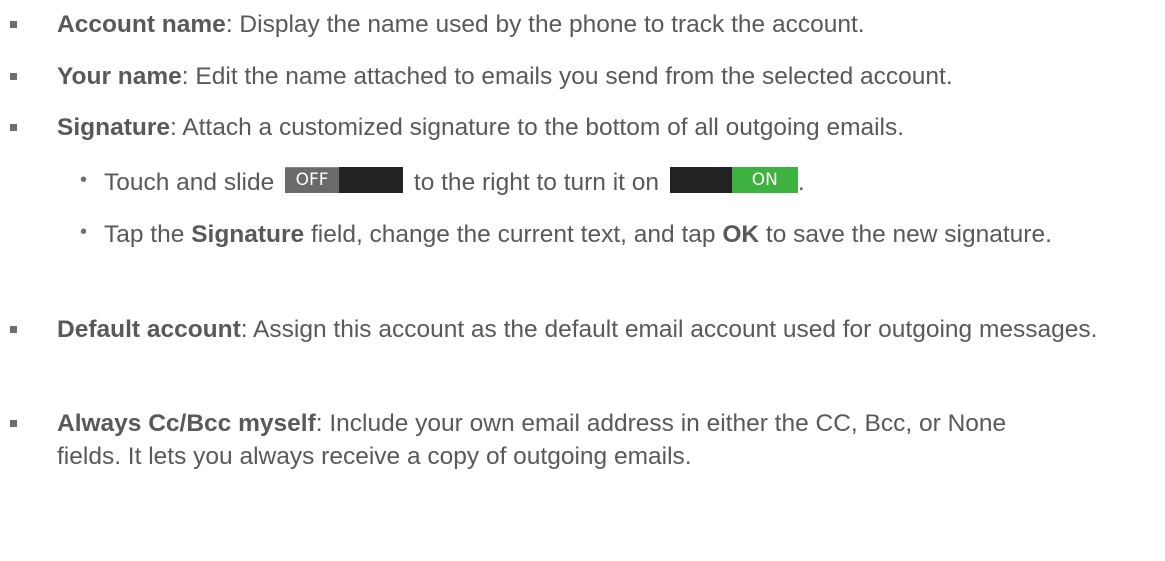 Image resolution: width=1165 pixels, height=561 pixels. I want to click on toggle-on-label: ON, so click(764, 180).